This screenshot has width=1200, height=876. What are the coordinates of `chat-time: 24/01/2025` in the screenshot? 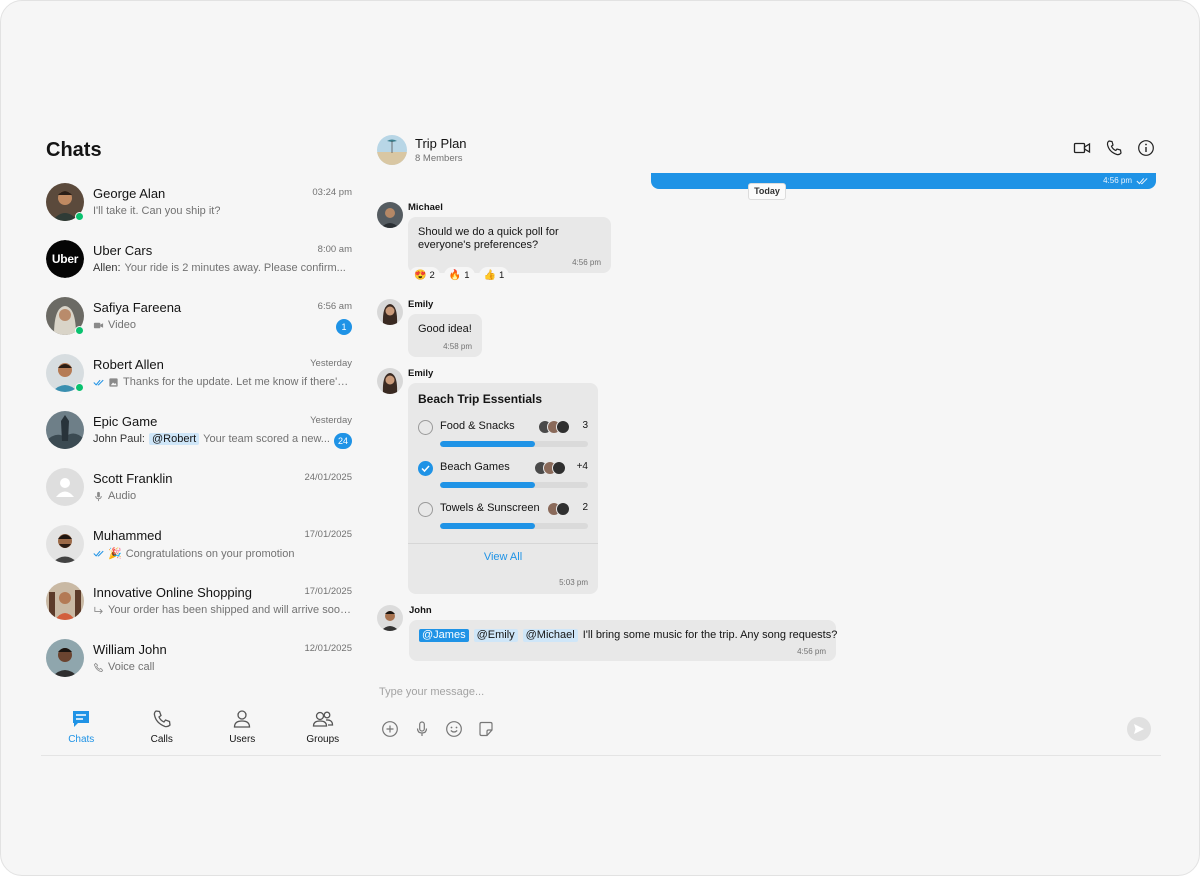 It's located at (328, 477).